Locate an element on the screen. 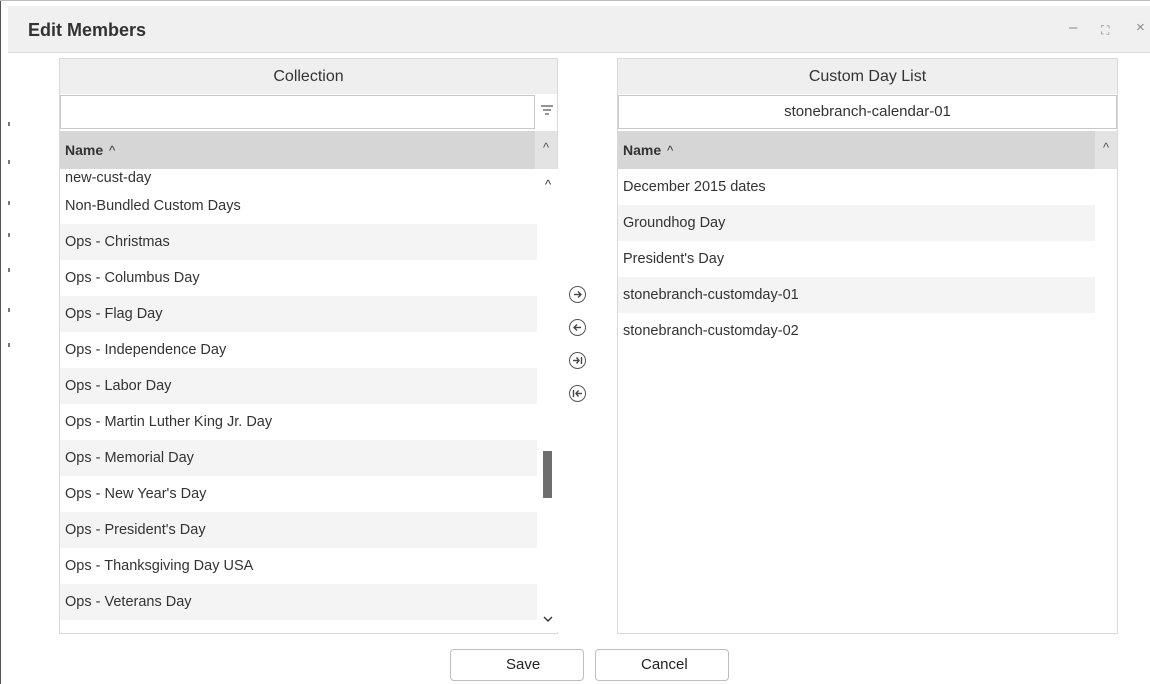  cancel-button: Cancel is located at coordinates (662, 665).